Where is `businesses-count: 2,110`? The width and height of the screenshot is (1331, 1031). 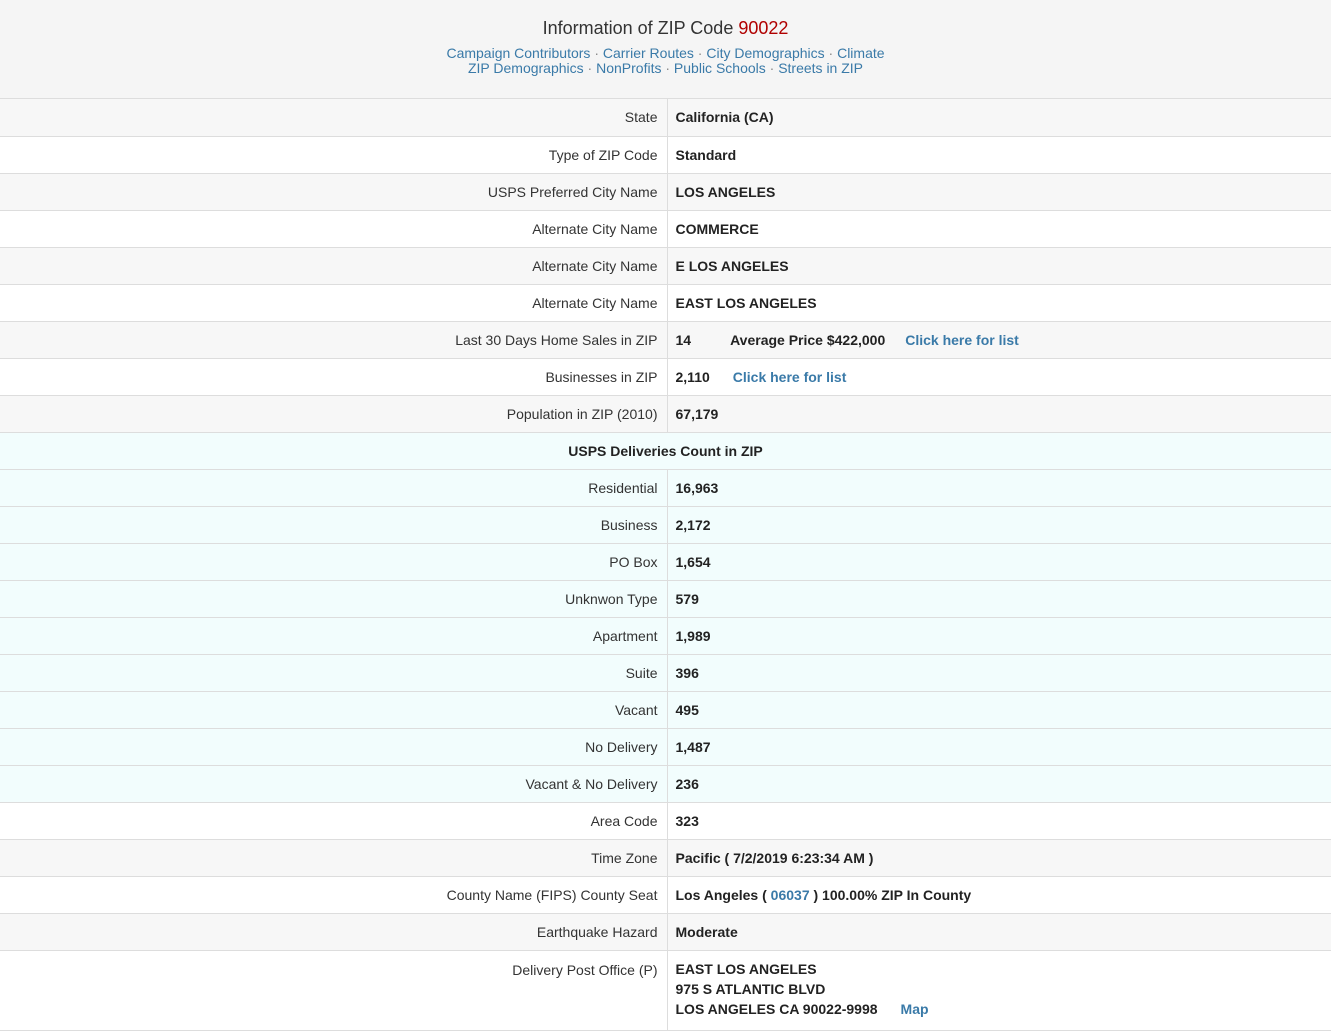
businesses-count: 2,110 is located at coordinates (693, 377).